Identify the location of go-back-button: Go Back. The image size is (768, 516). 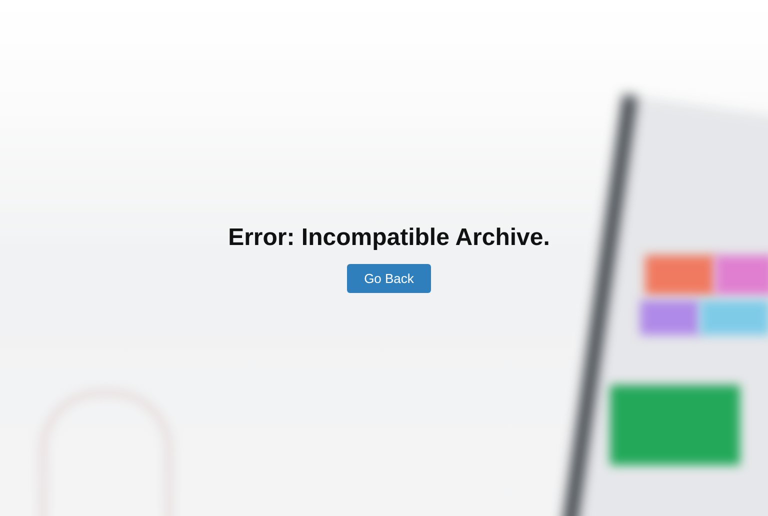
(389, 278).